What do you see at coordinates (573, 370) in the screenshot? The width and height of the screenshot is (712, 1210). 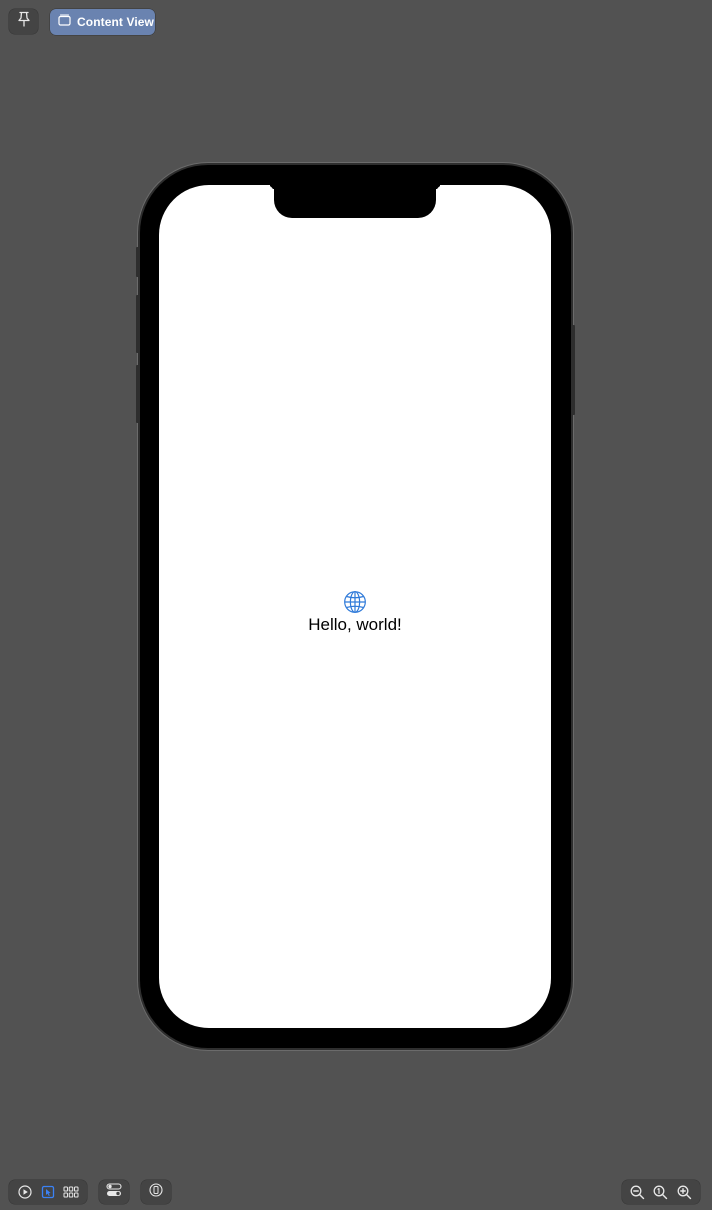 I see `side-button` at bounding box center [573, 370].